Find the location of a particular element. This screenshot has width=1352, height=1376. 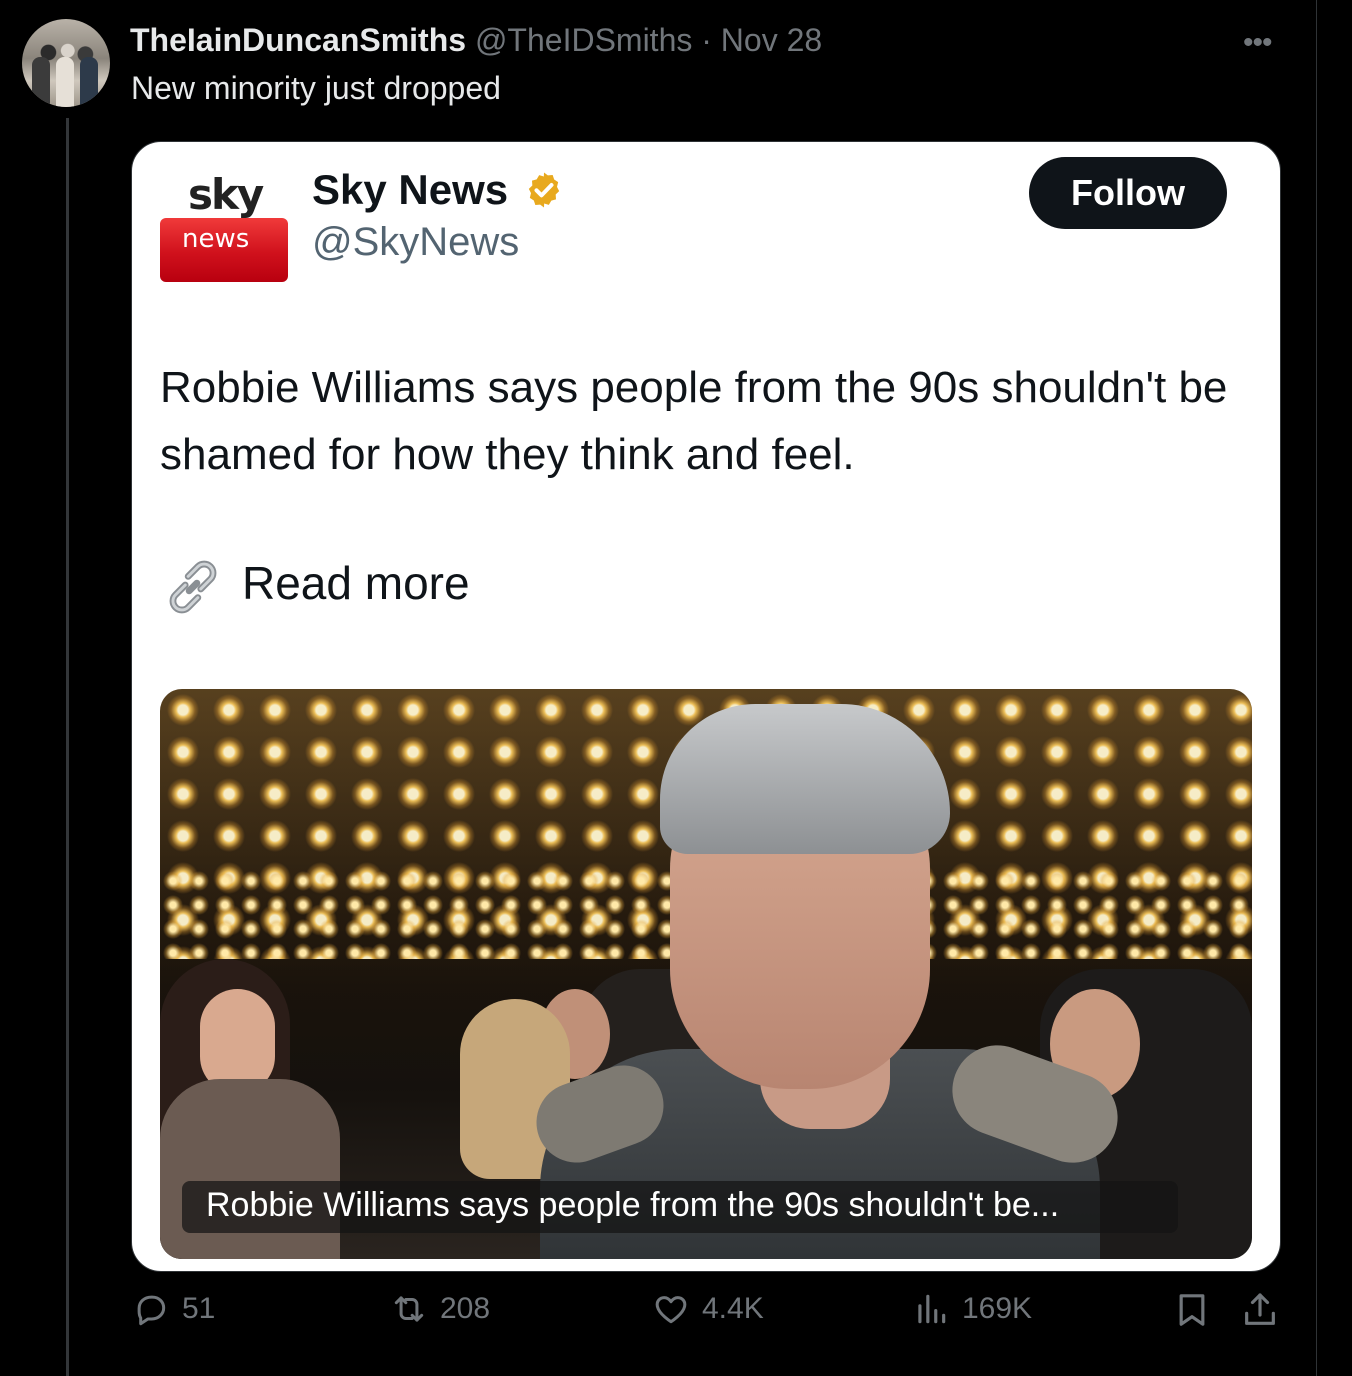

like-button: 4.4K is located at coordinates (708, 1309).